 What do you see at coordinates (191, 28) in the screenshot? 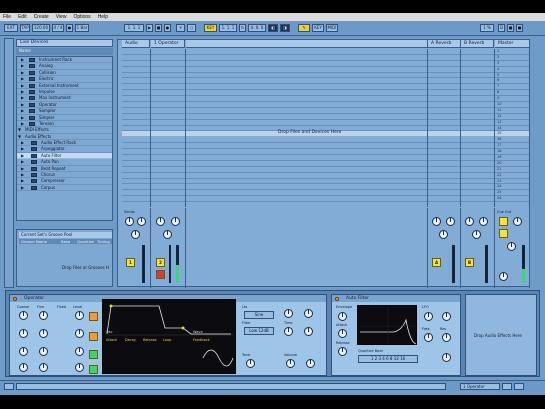
I see `automation-arm-button: ○` at bounding box center [191, 28].